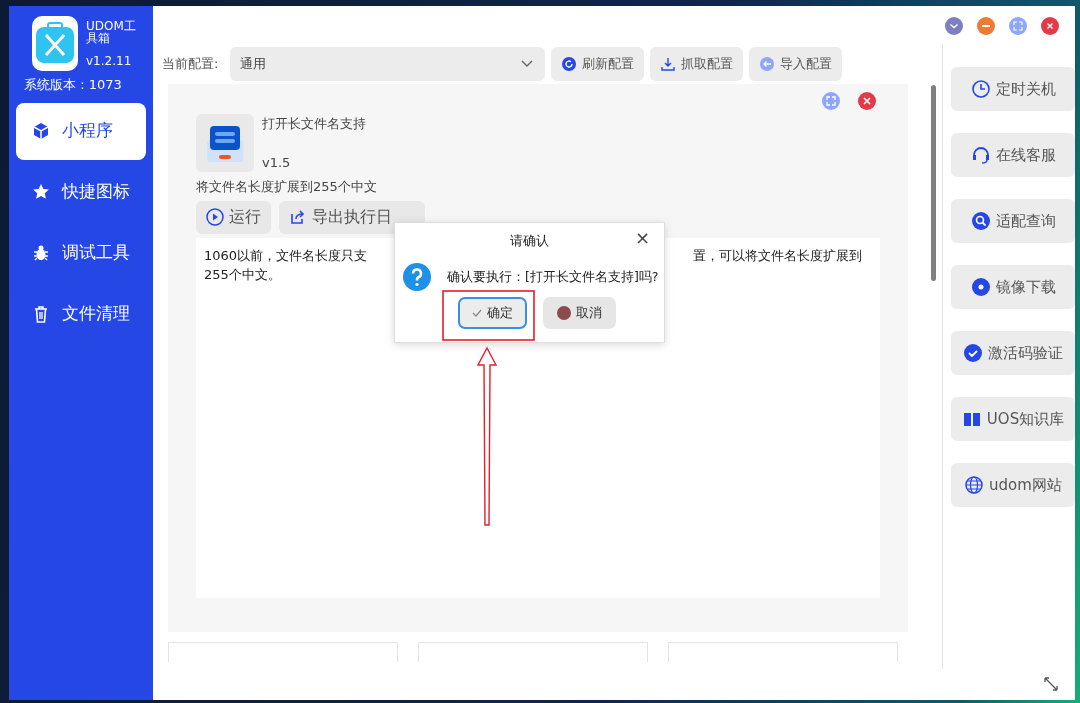  What do you see at coordinates (529, 241) in the screenshot?
I see `dialog-title: 请确认` at bounding box center [529, 241].